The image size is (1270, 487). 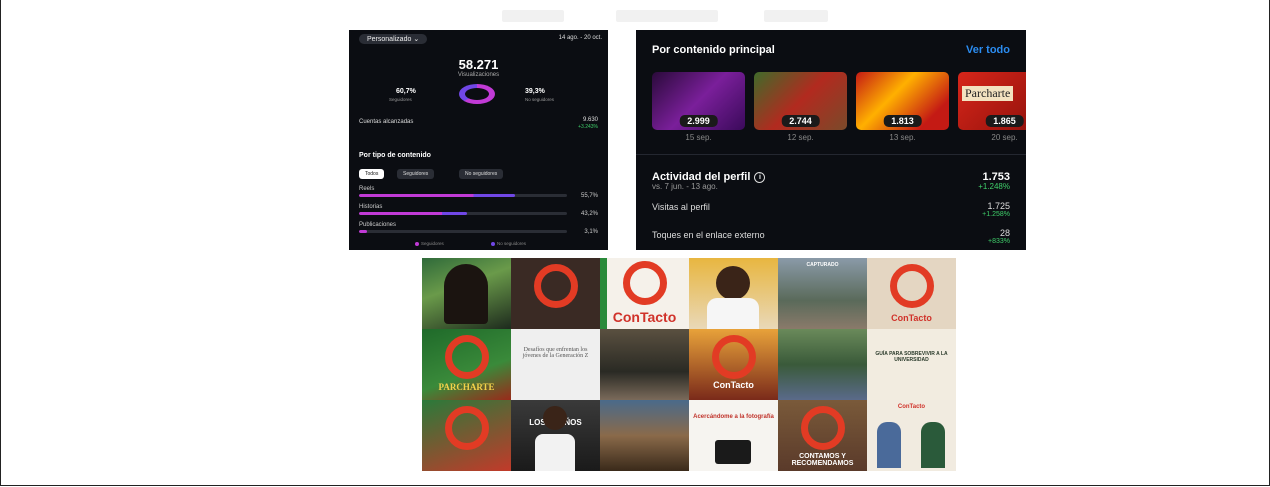 I want to click on post-tile: CAPTURADO, so click(x=822, y=293).